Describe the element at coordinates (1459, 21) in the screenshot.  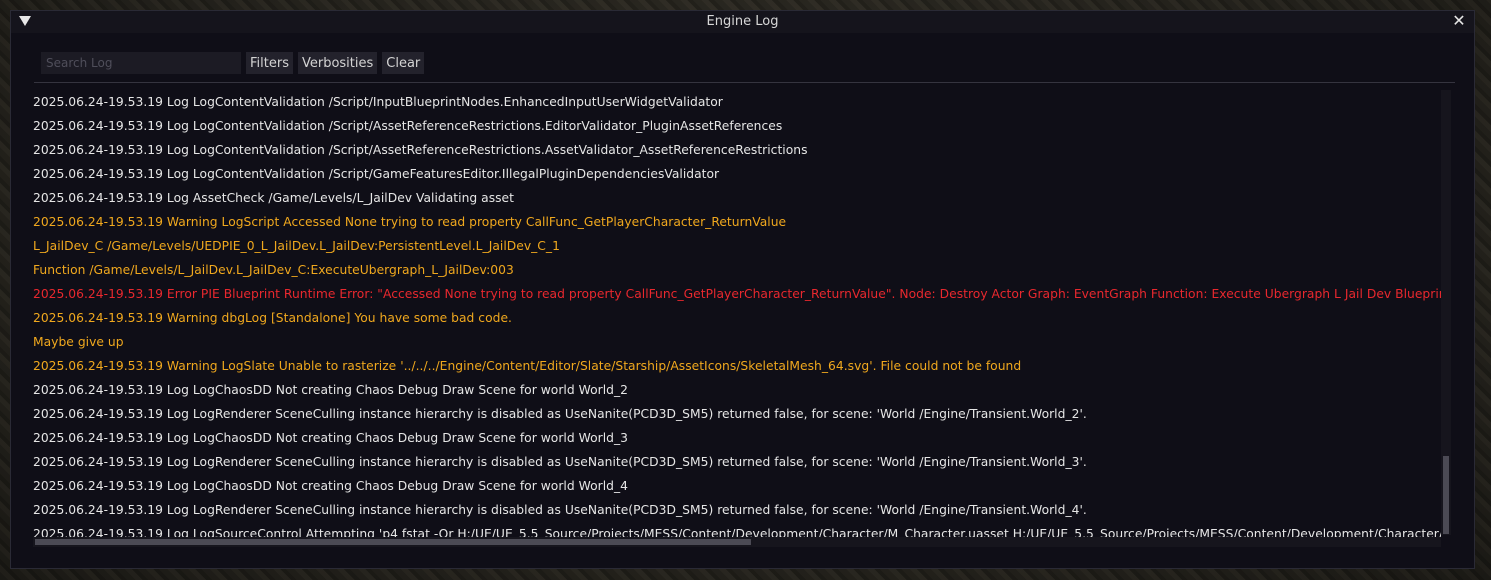
I see `close-icon: ✕` at that location.